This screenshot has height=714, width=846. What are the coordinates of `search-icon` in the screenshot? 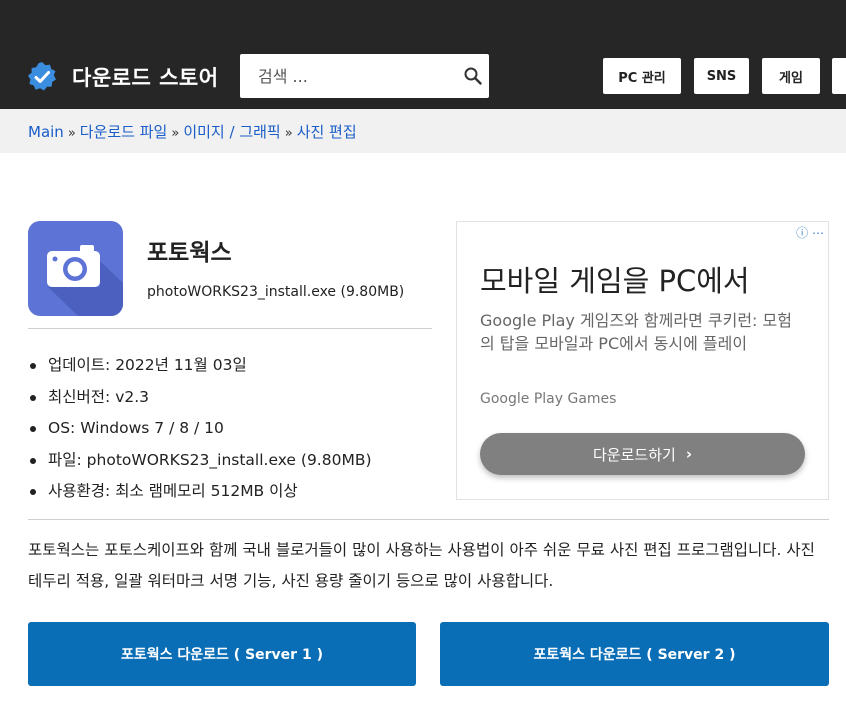 It's located at (473, 76).